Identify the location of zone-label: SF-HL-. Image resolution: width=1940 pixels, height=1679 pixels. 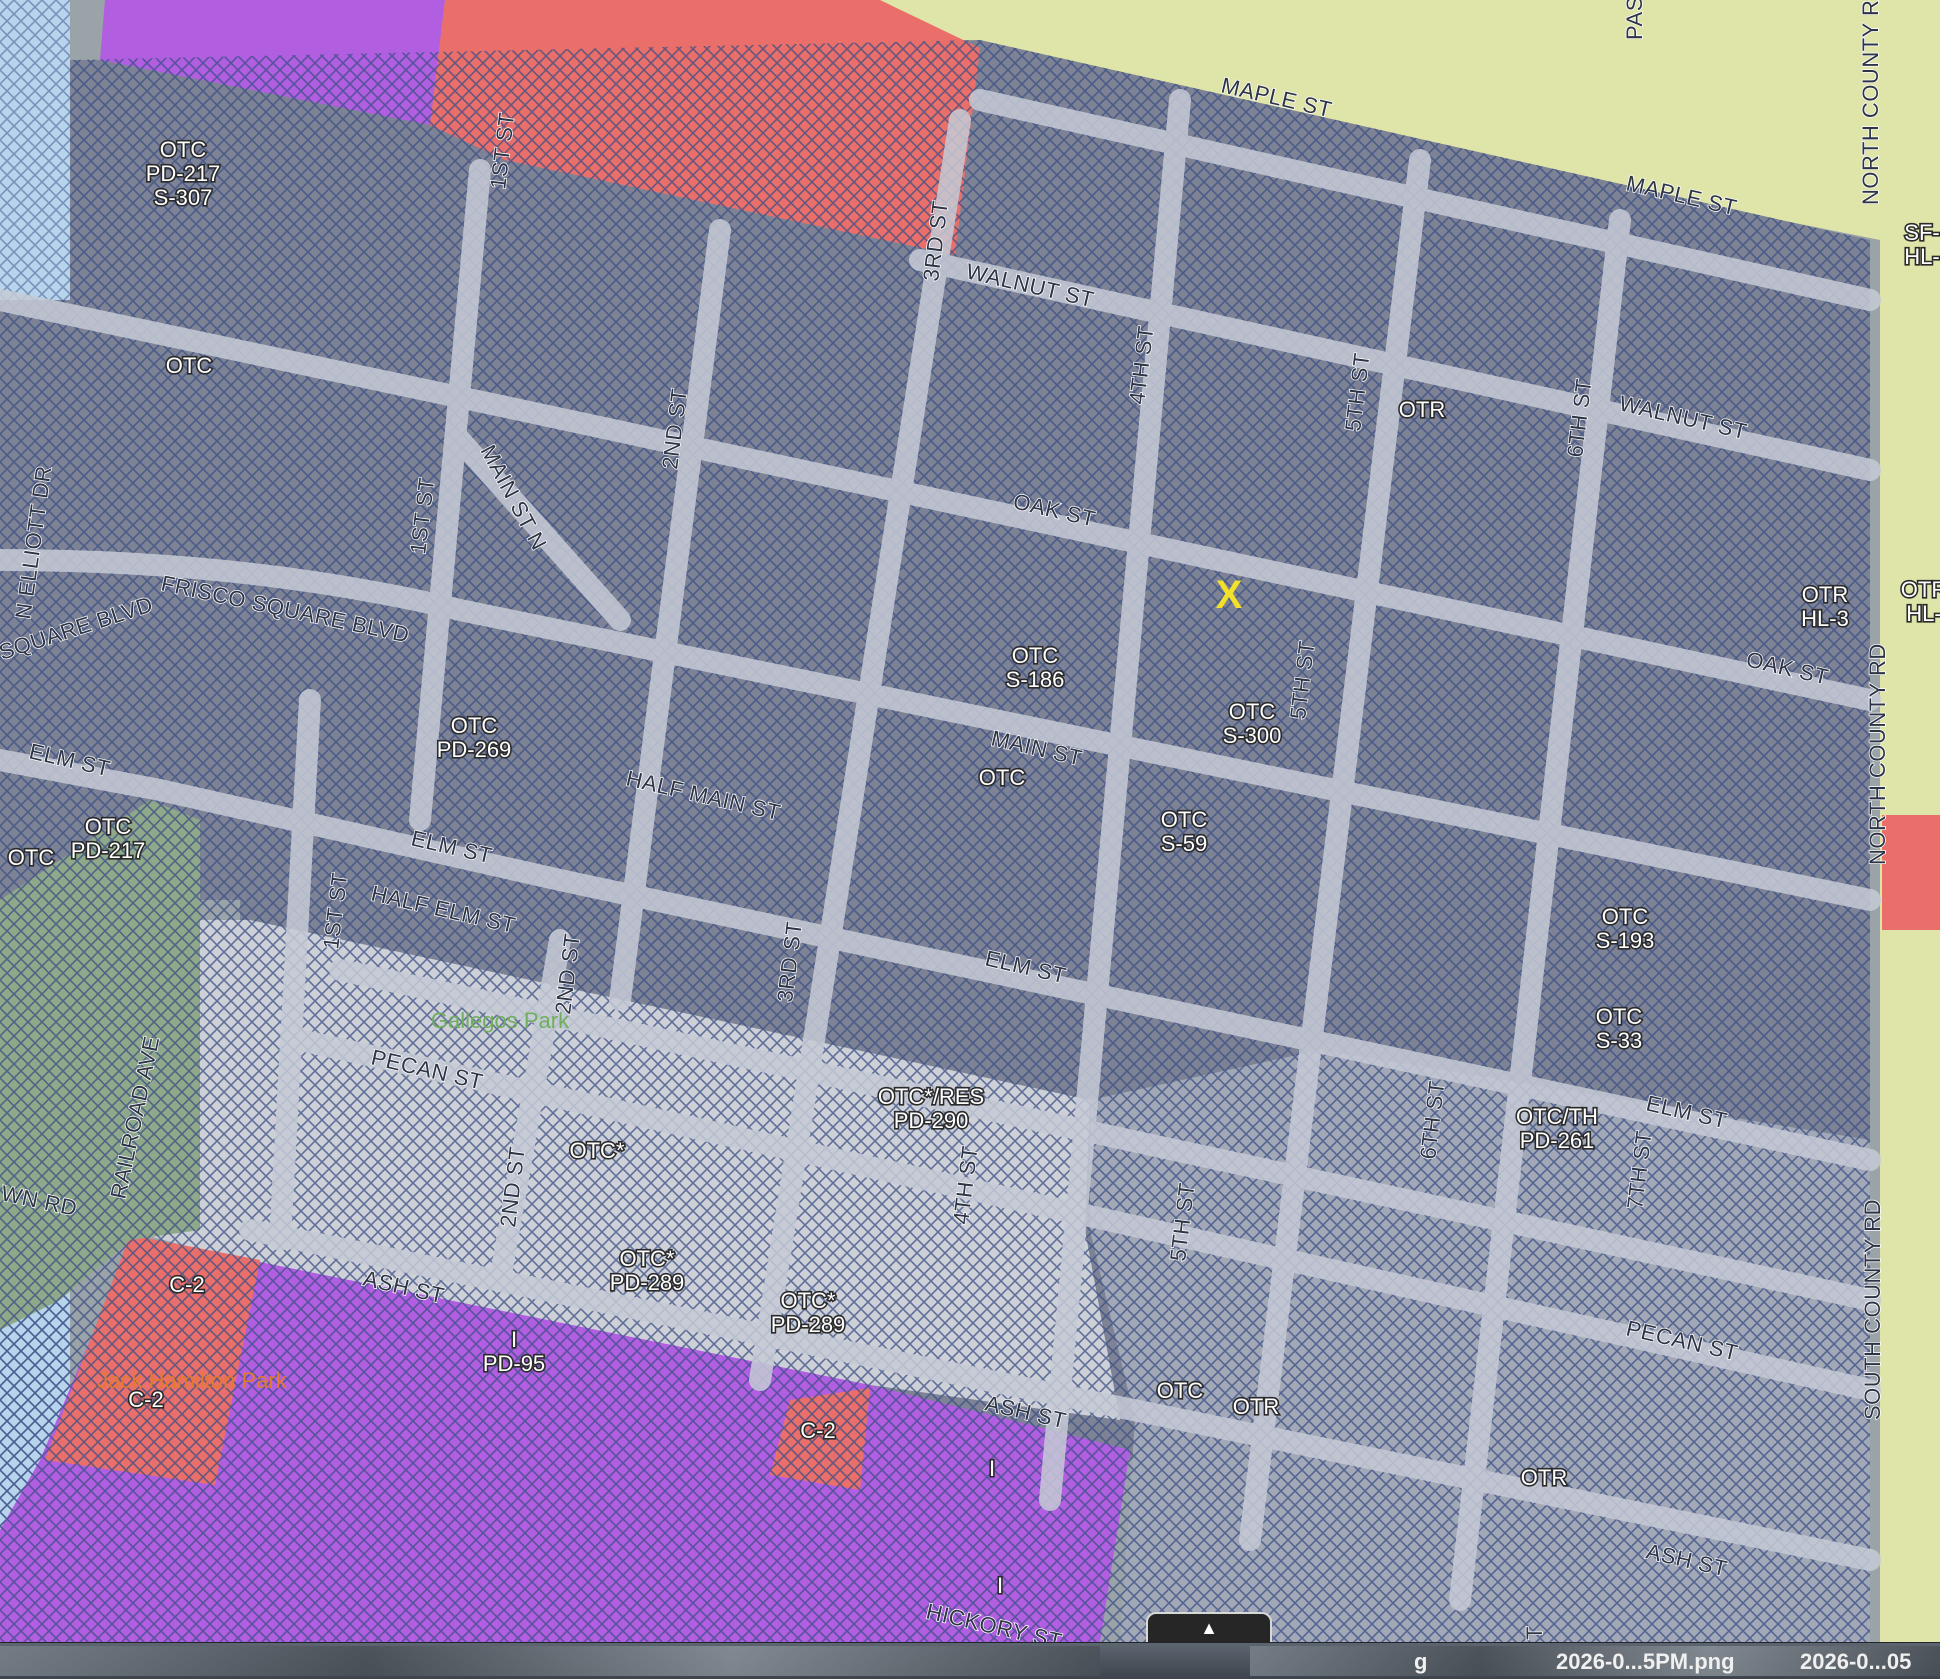
(1921, 244).